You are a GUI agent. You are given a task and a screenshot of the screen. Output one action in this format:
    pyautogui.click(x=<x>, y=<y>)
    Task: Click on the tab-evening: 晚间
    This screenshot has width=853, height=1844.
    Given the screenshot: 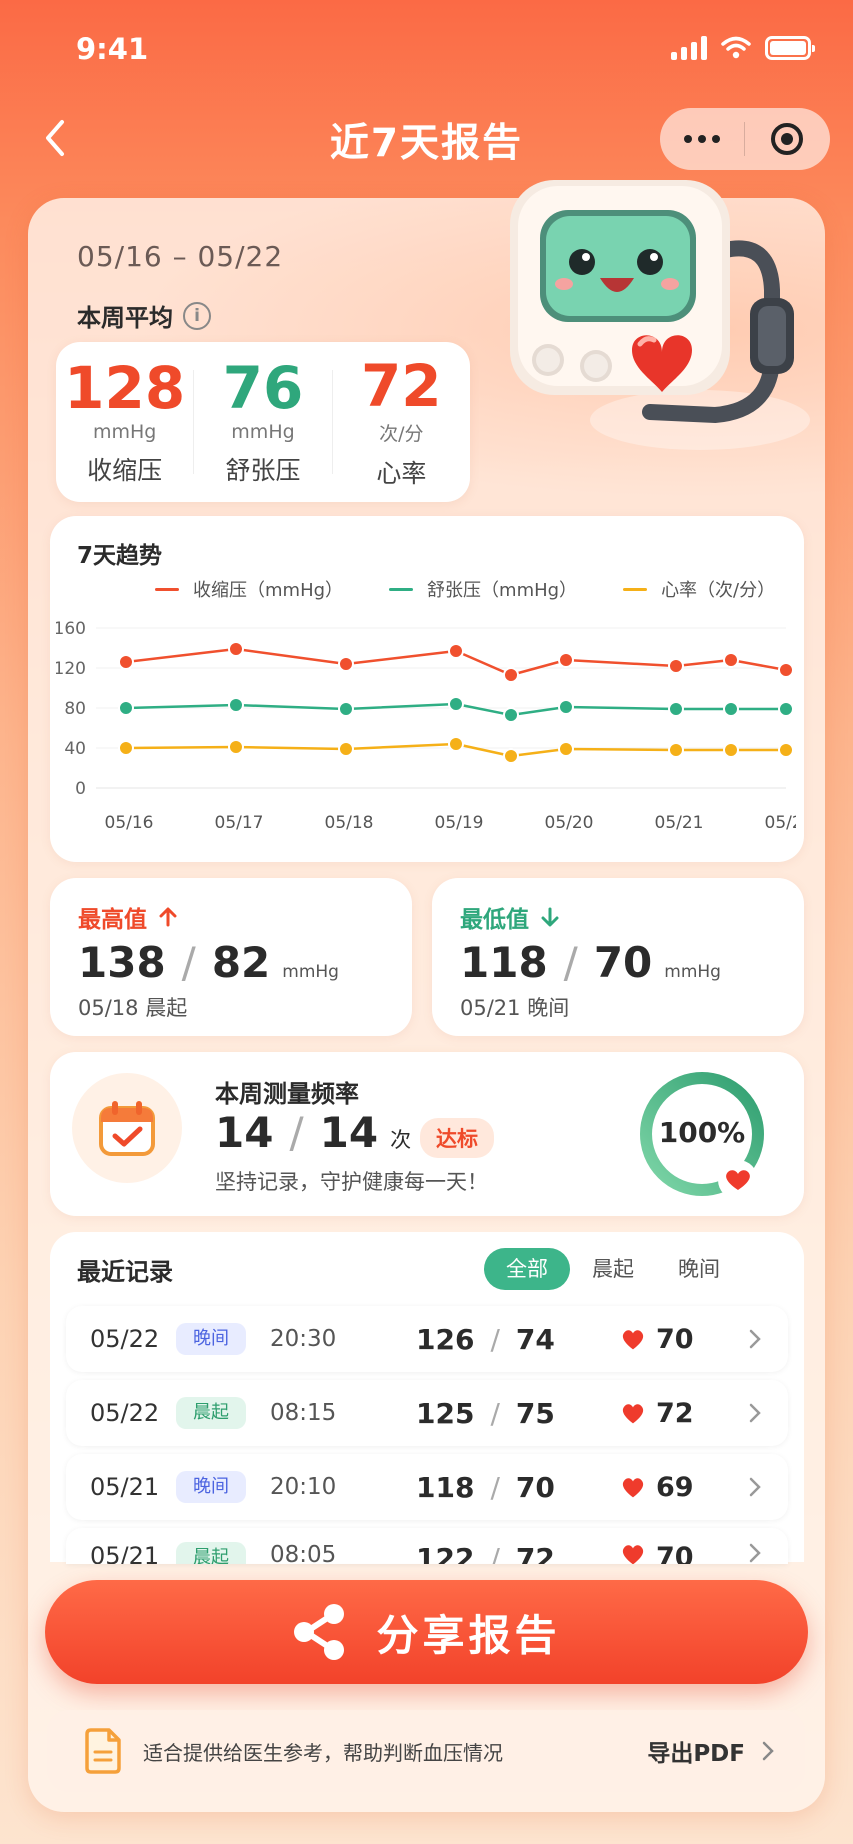 What is the action you would take?
    pyautogui.click(x=699, y=1269)
    